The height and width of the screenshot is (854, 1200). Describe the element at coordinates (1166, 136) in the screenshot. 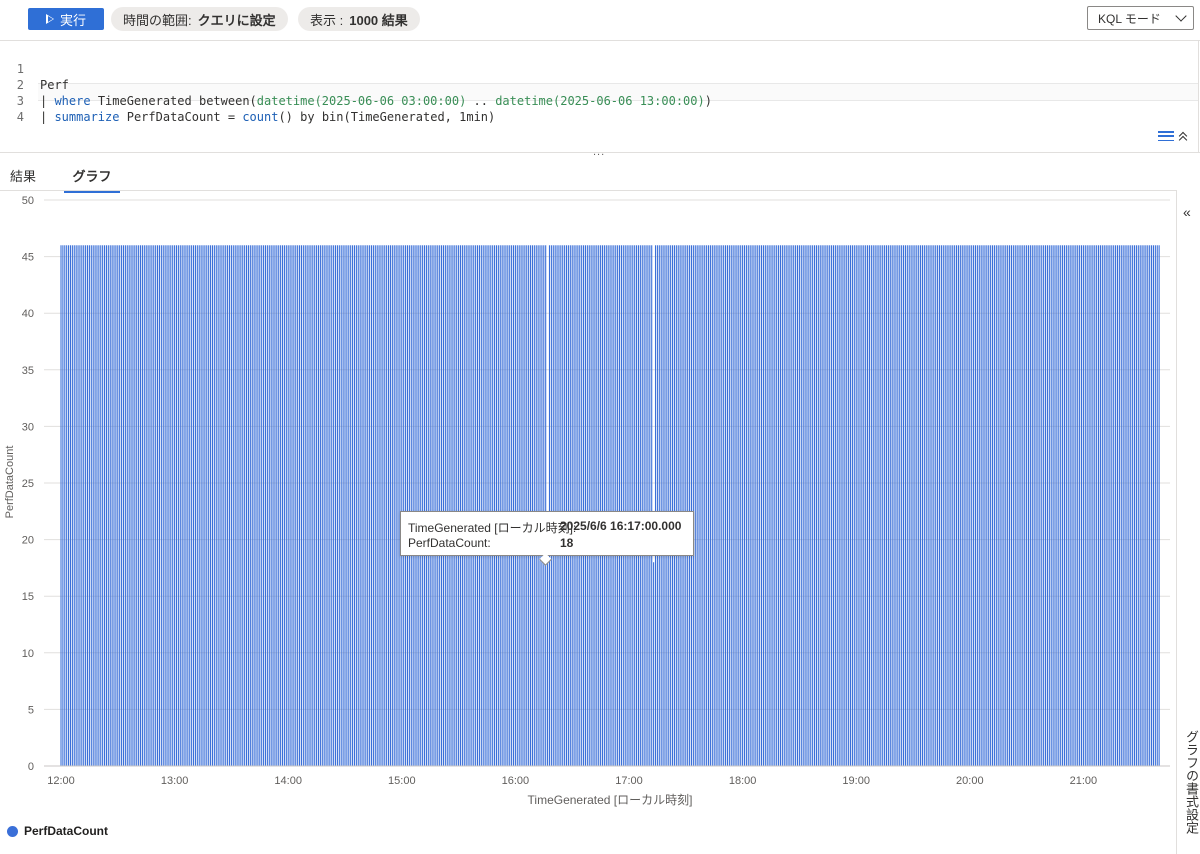

I see `format-lines-icon` at that location.